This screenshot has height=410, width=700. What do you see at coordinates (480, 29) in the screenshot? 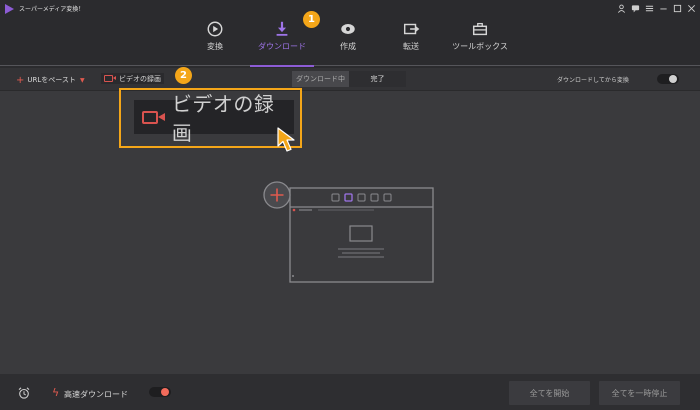
I see `toolbox-icon` at bounding box center [480, 29].